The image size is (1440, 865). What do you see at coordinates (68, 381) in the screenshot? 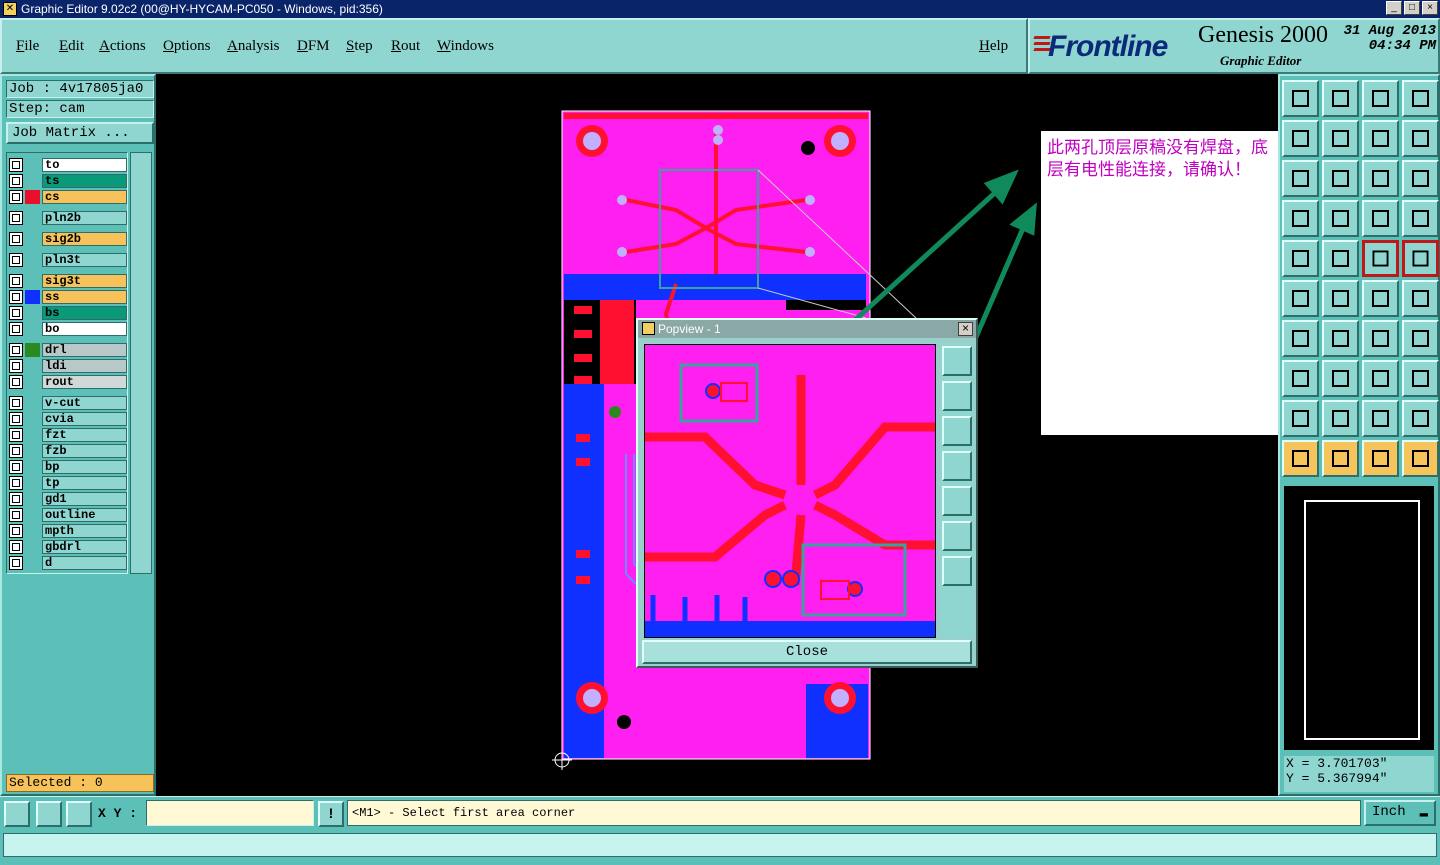
I see `layer-row: rout` at bounding box center [68, 381].